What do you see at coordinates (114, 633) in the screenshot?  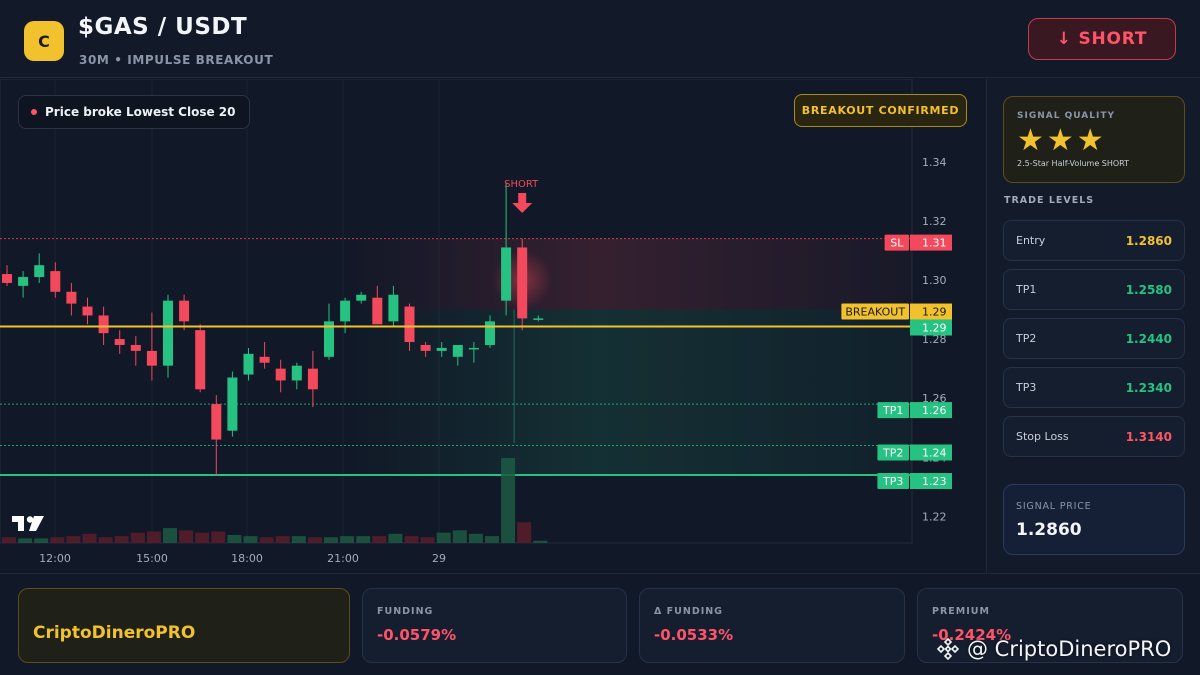 I see `brand-name: CriptoDineroPRO` at bounding box center [114, 633].